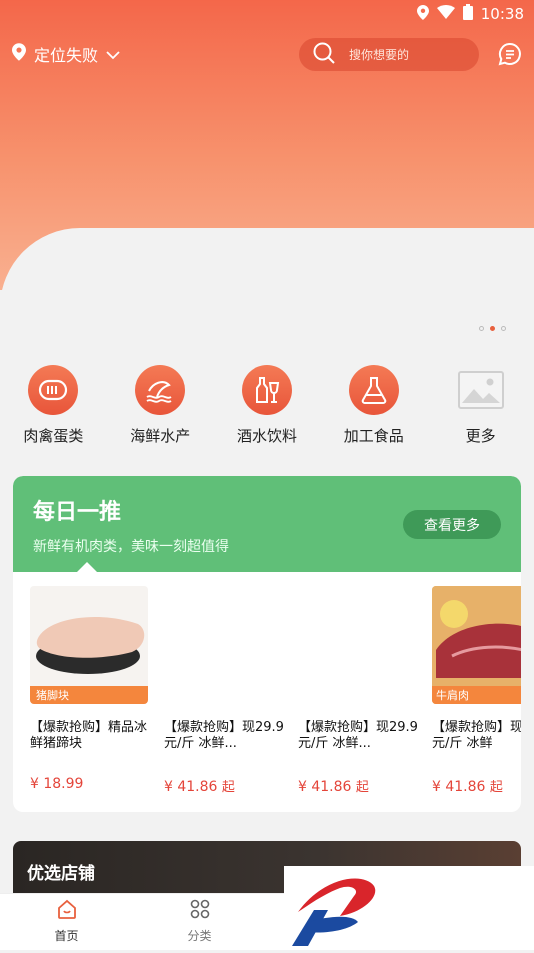  Describe the element at coordinates (379, 55) in the screenshot. I see `search-placeholder: 搜你想要的` at that location.